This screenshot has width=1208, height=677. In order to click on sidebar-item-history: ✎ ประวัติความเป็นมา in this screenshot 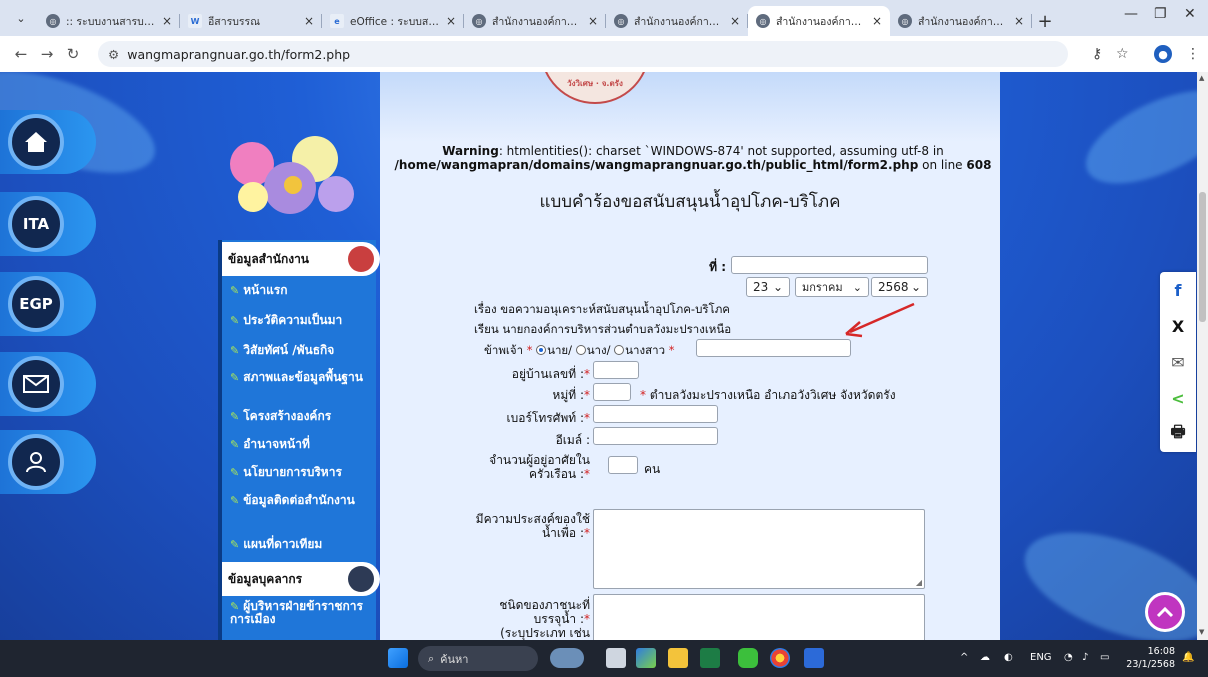, I will do `click(303, 321)`.